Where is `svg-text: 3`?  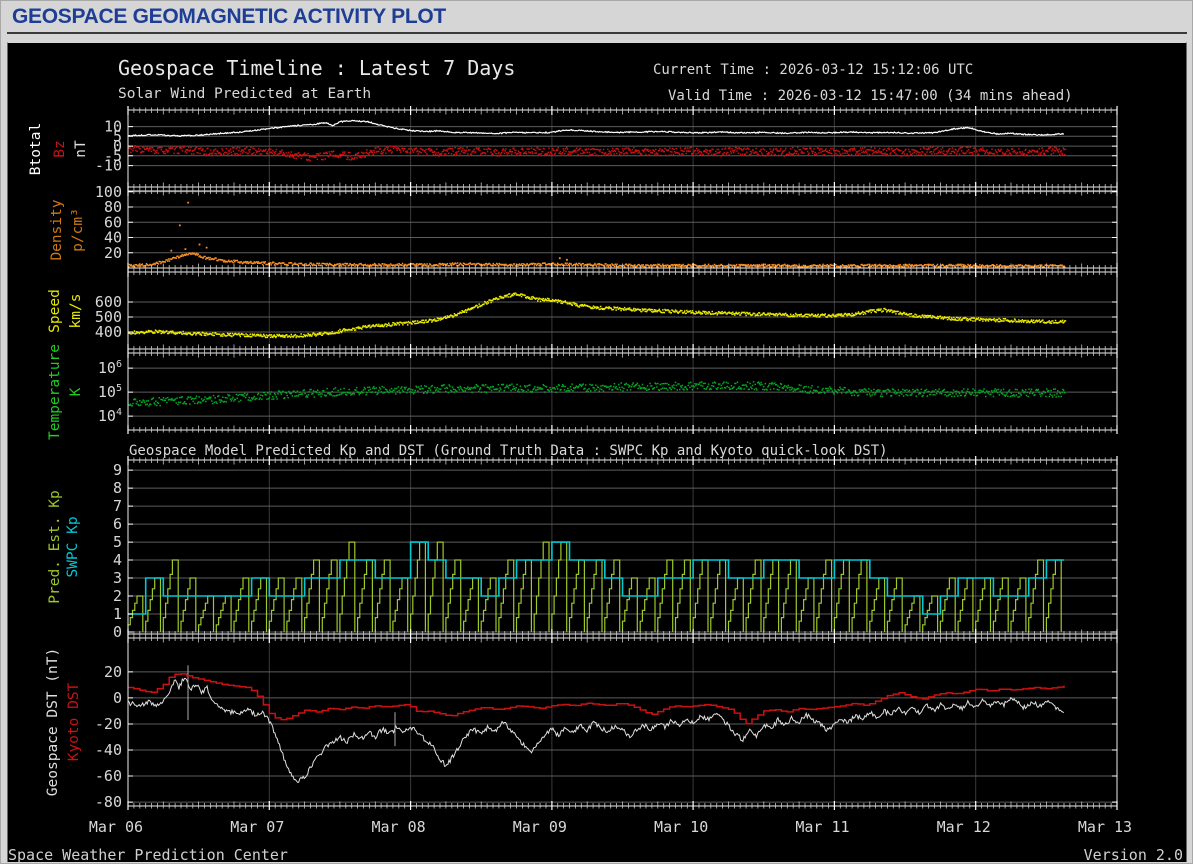
svg-text: 3 is located at coordinates (117, 578).